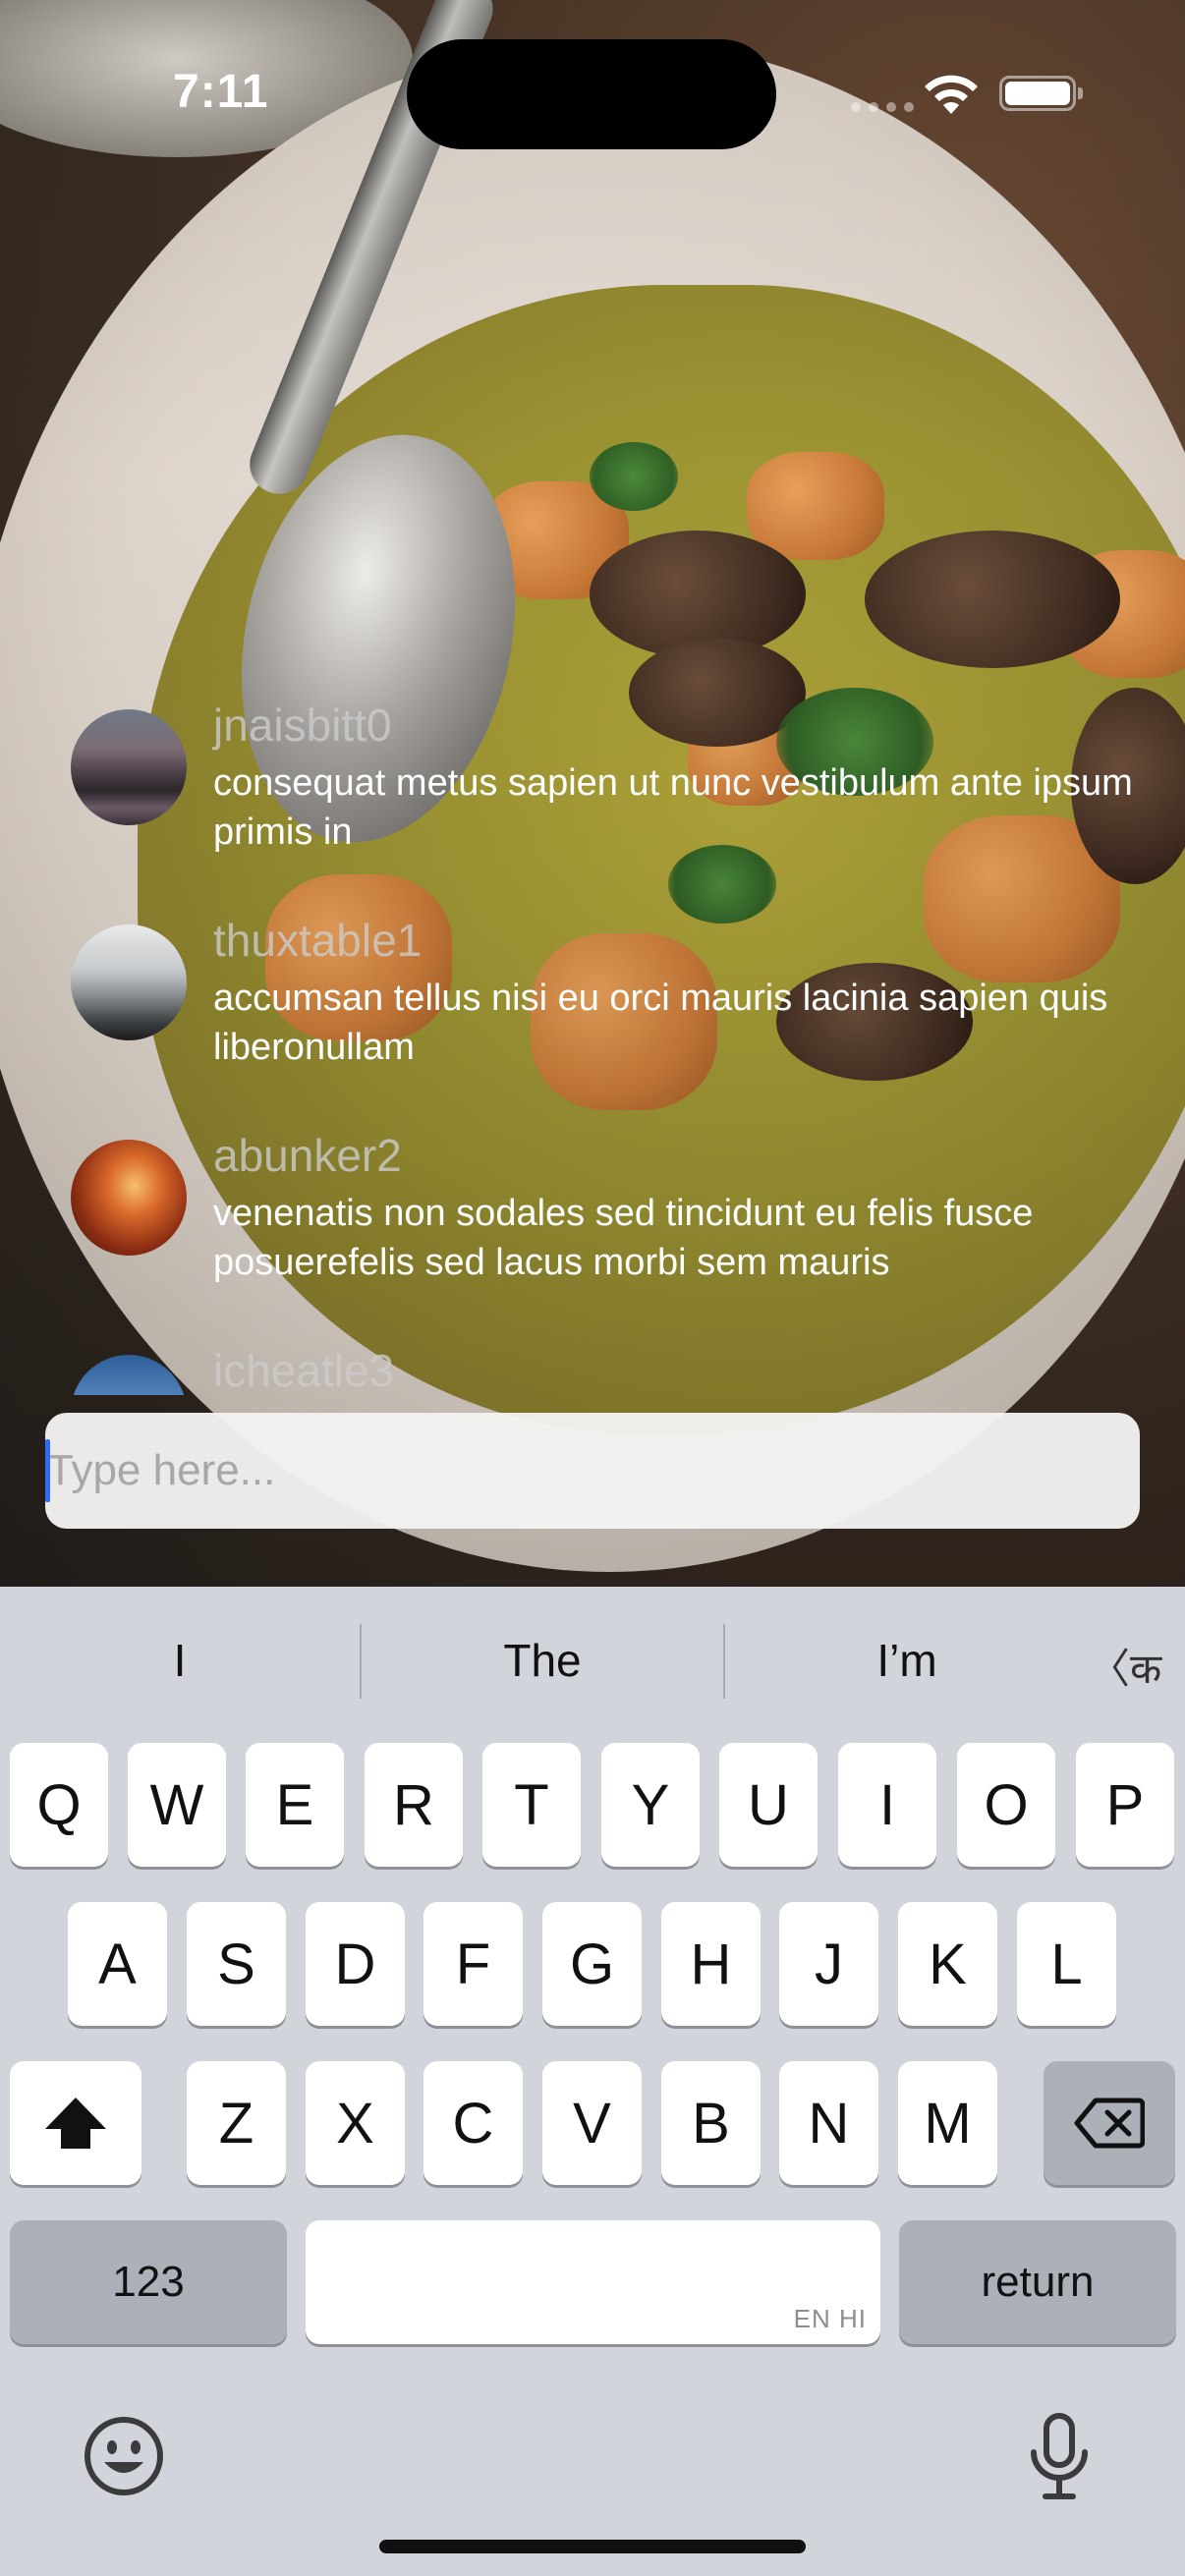 This screenshot has height=2576, width=1185. Describe the element at coordinates (48, 1470) in the screenshot. I see `text-caret` at that location.